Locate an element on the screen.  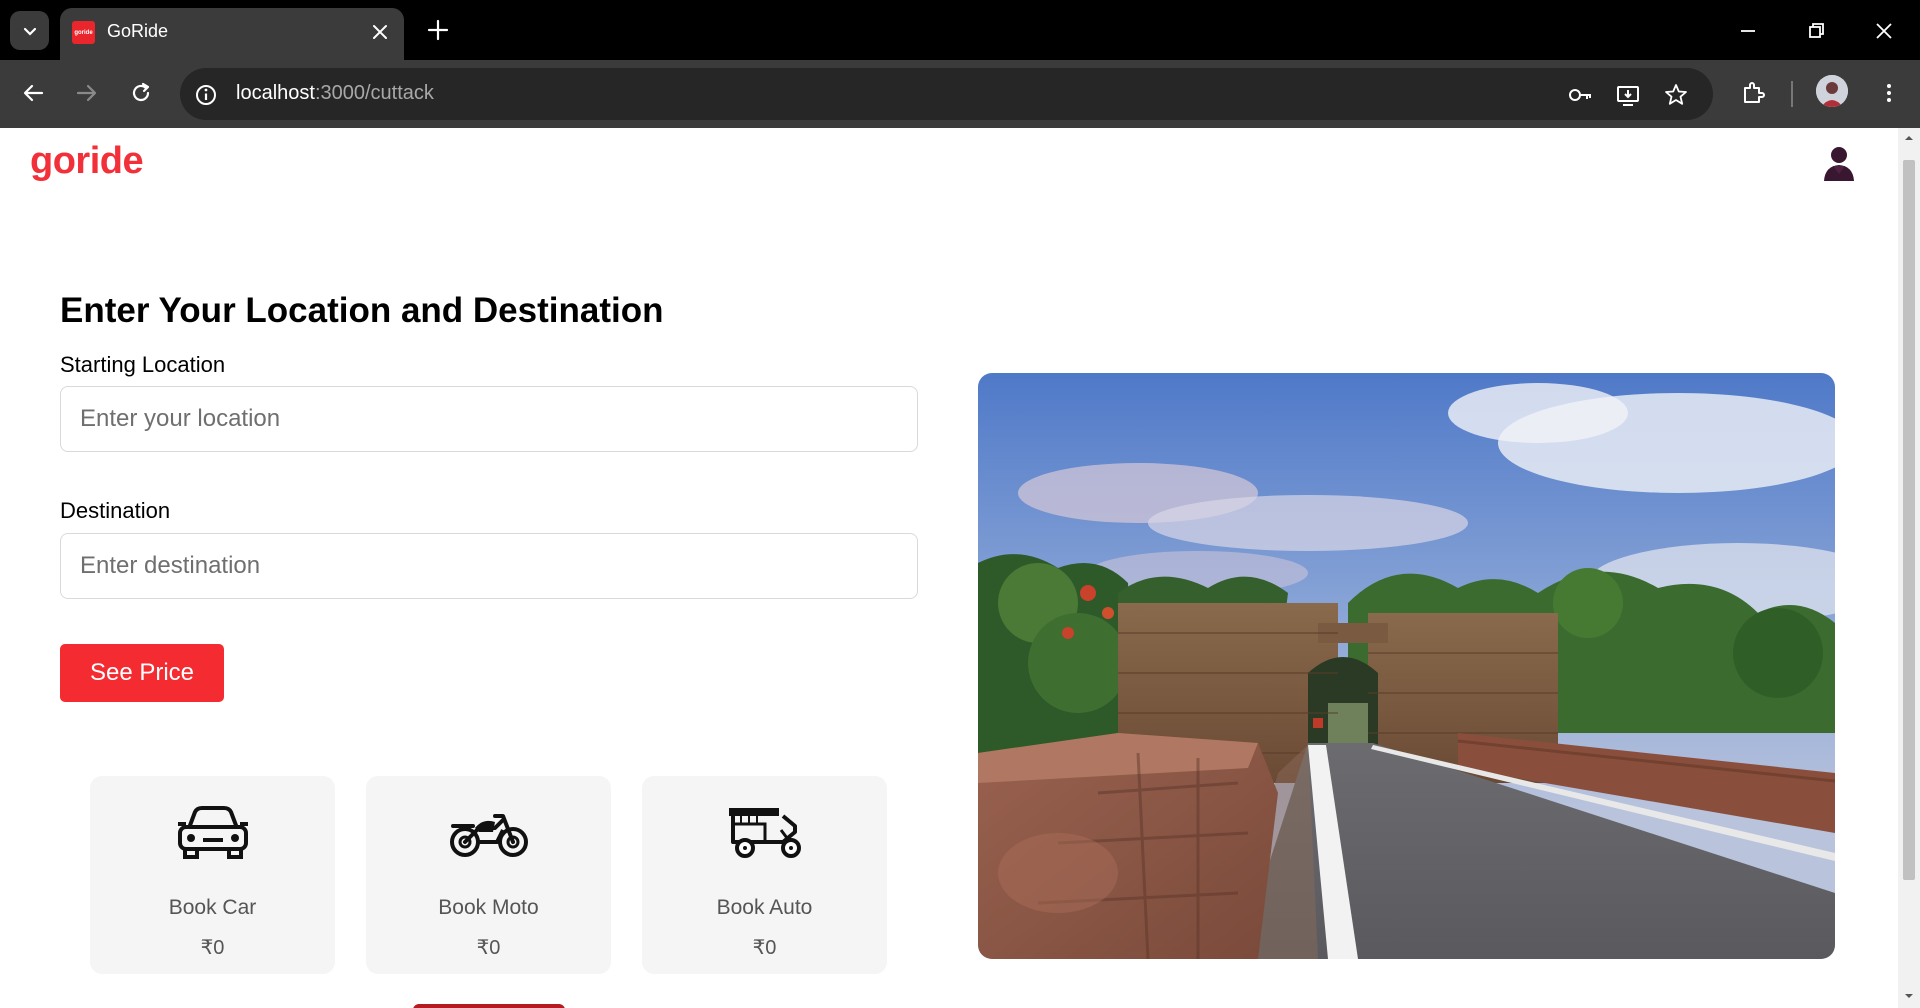
starting-location-label: Starting Location is located at coordinates (143, 364).